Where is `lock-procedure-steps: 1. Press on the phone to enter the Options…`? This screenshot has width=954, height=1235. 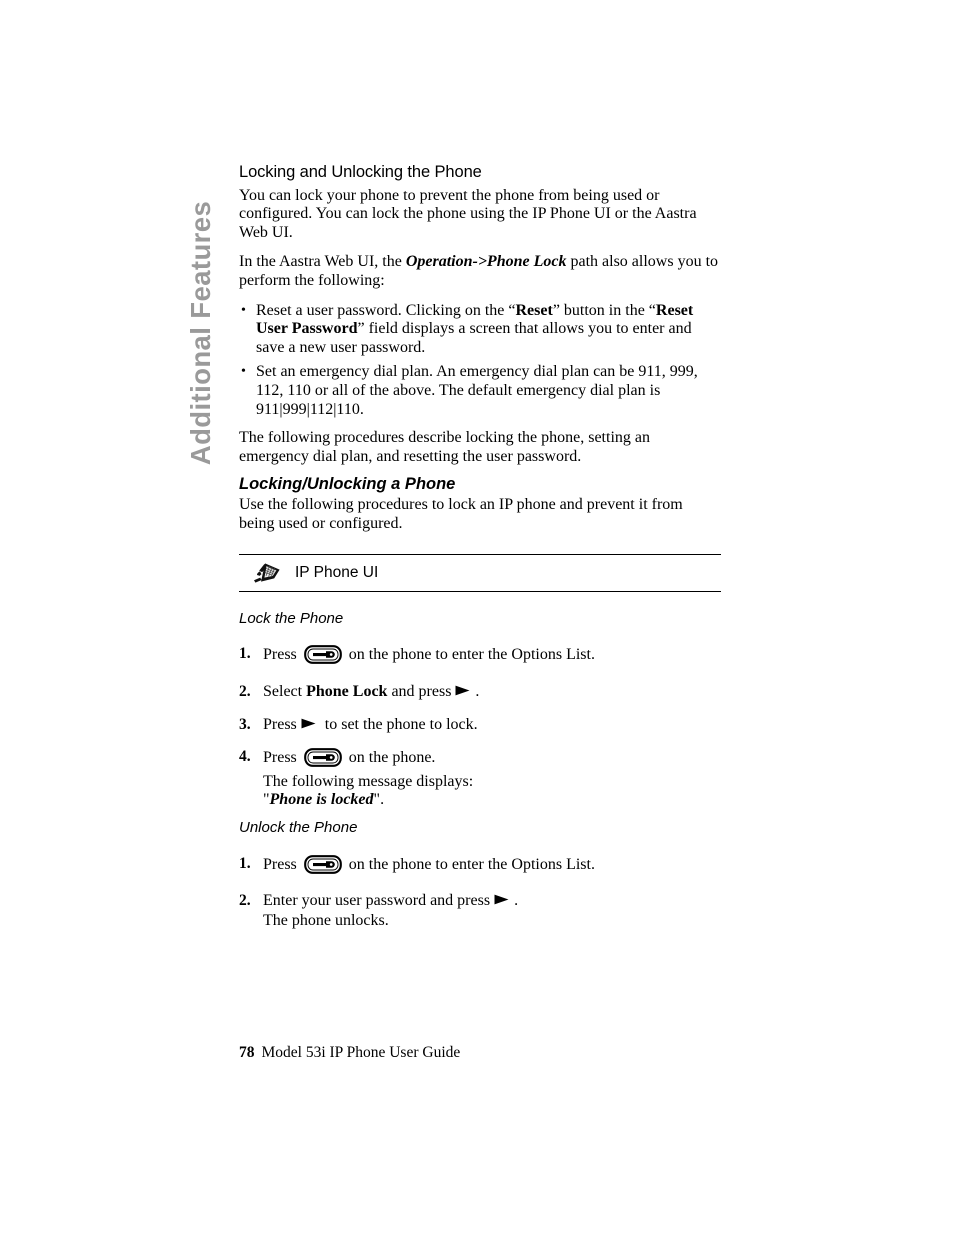 lock-procedure-steps: 1. Press on the phone to enter the Options… is located at coordinates (480, 727).